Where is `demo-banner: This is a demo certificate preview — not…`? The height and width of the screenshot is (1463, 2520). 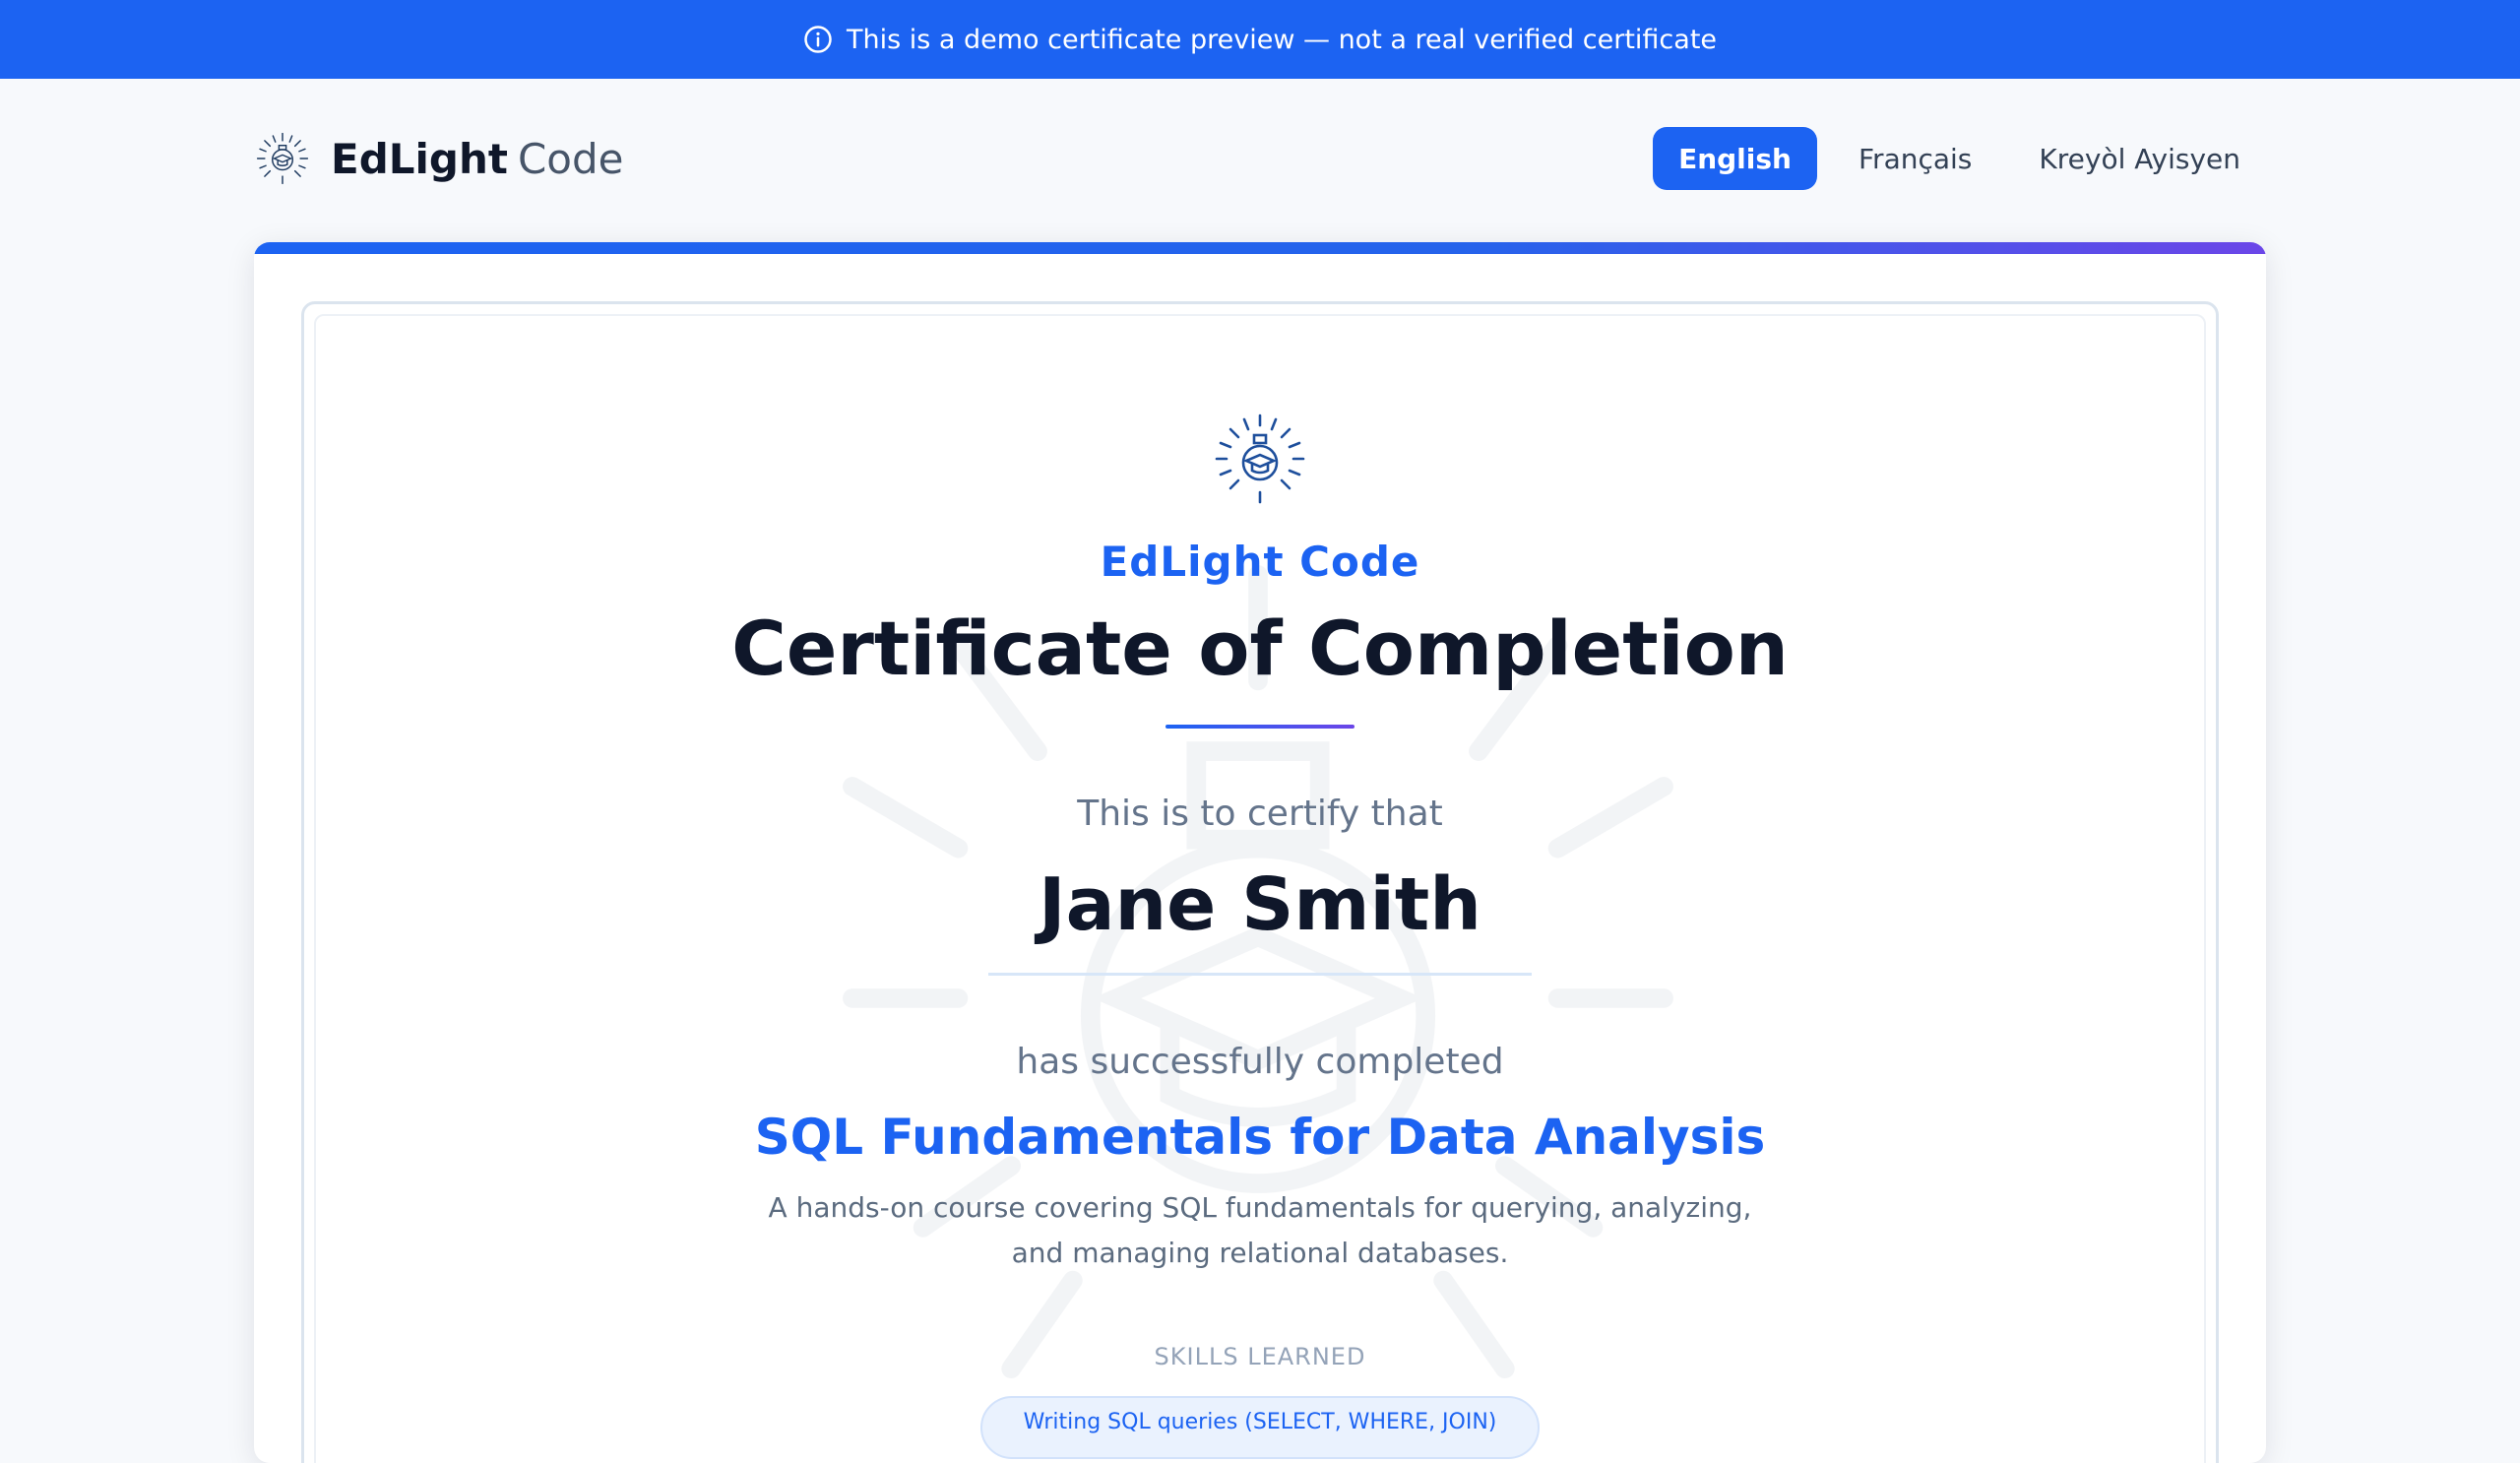 demo-banner: This is a demo certificate preview — not… is located at coordinates (1260, 39).